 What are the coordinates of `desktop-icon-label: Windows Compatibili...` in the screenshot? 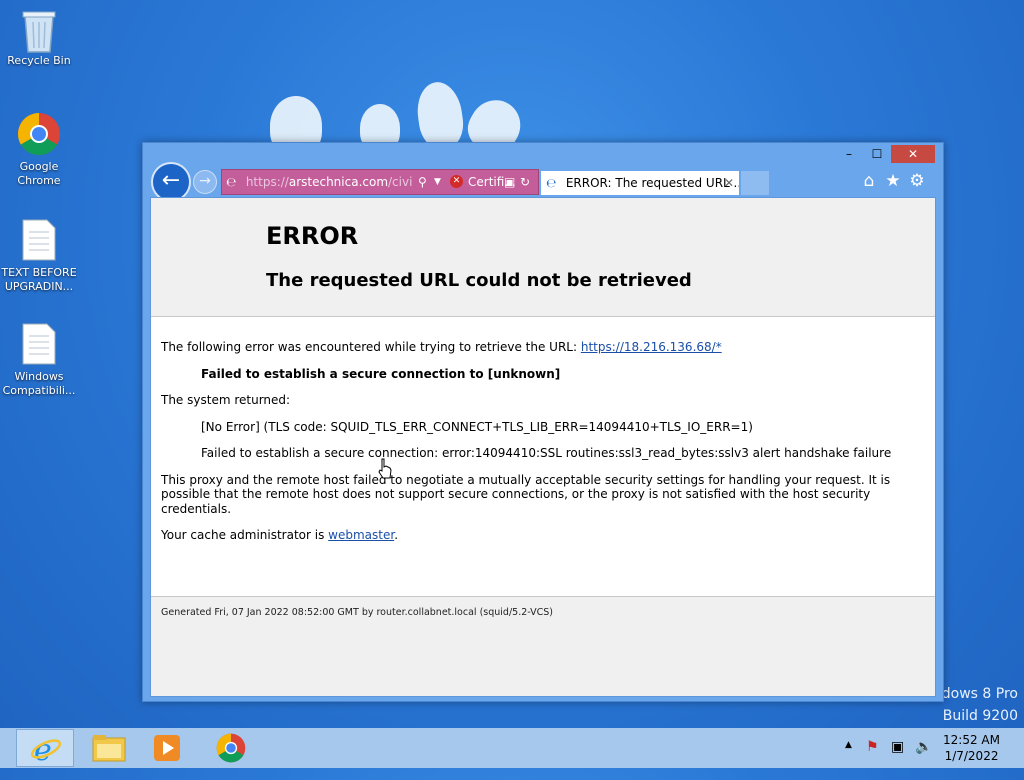 It's located at (39, 383).